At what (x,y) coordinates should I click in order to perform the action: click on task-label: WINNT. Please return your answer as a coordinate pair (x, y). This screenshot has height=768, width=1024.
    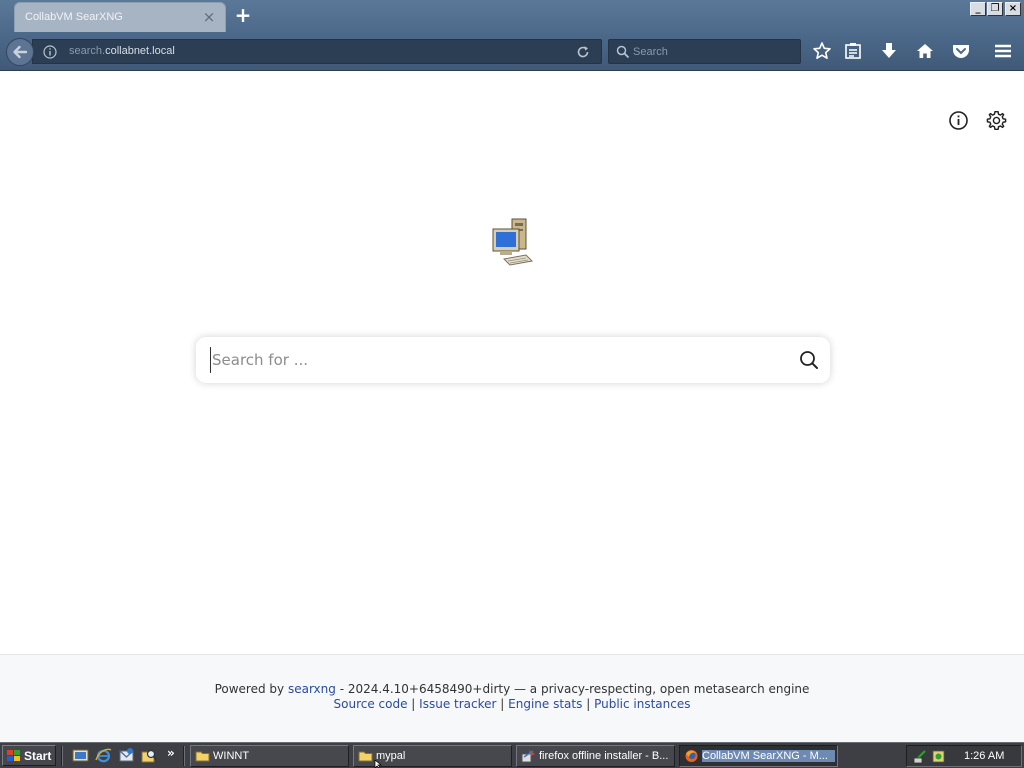
    Looking at the image, I should click on (231, 756).